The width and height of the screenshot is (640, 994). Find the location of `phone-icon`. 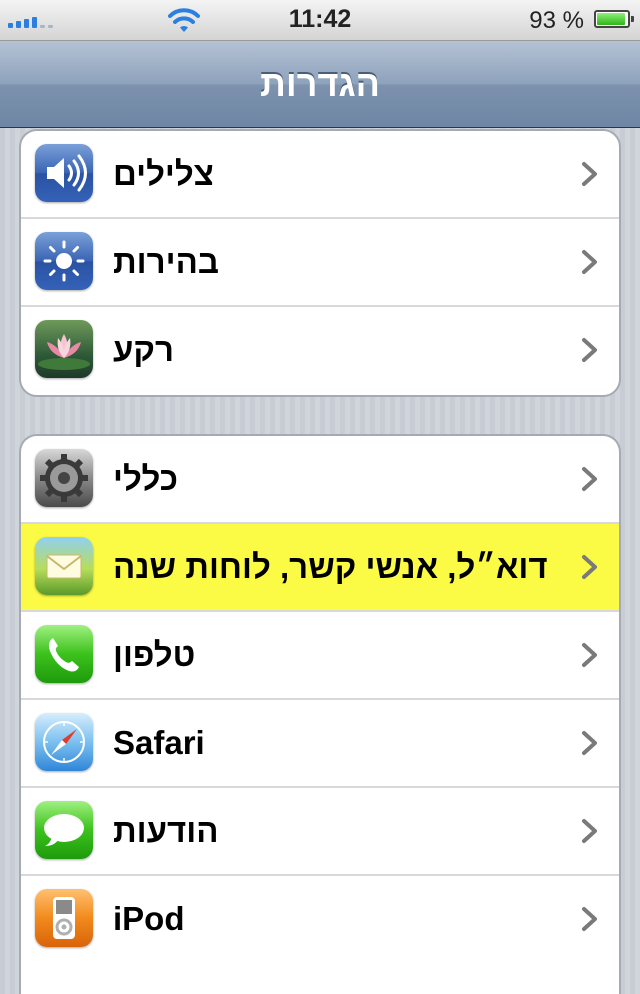

phone-icon is located at coordinates (64, 654).